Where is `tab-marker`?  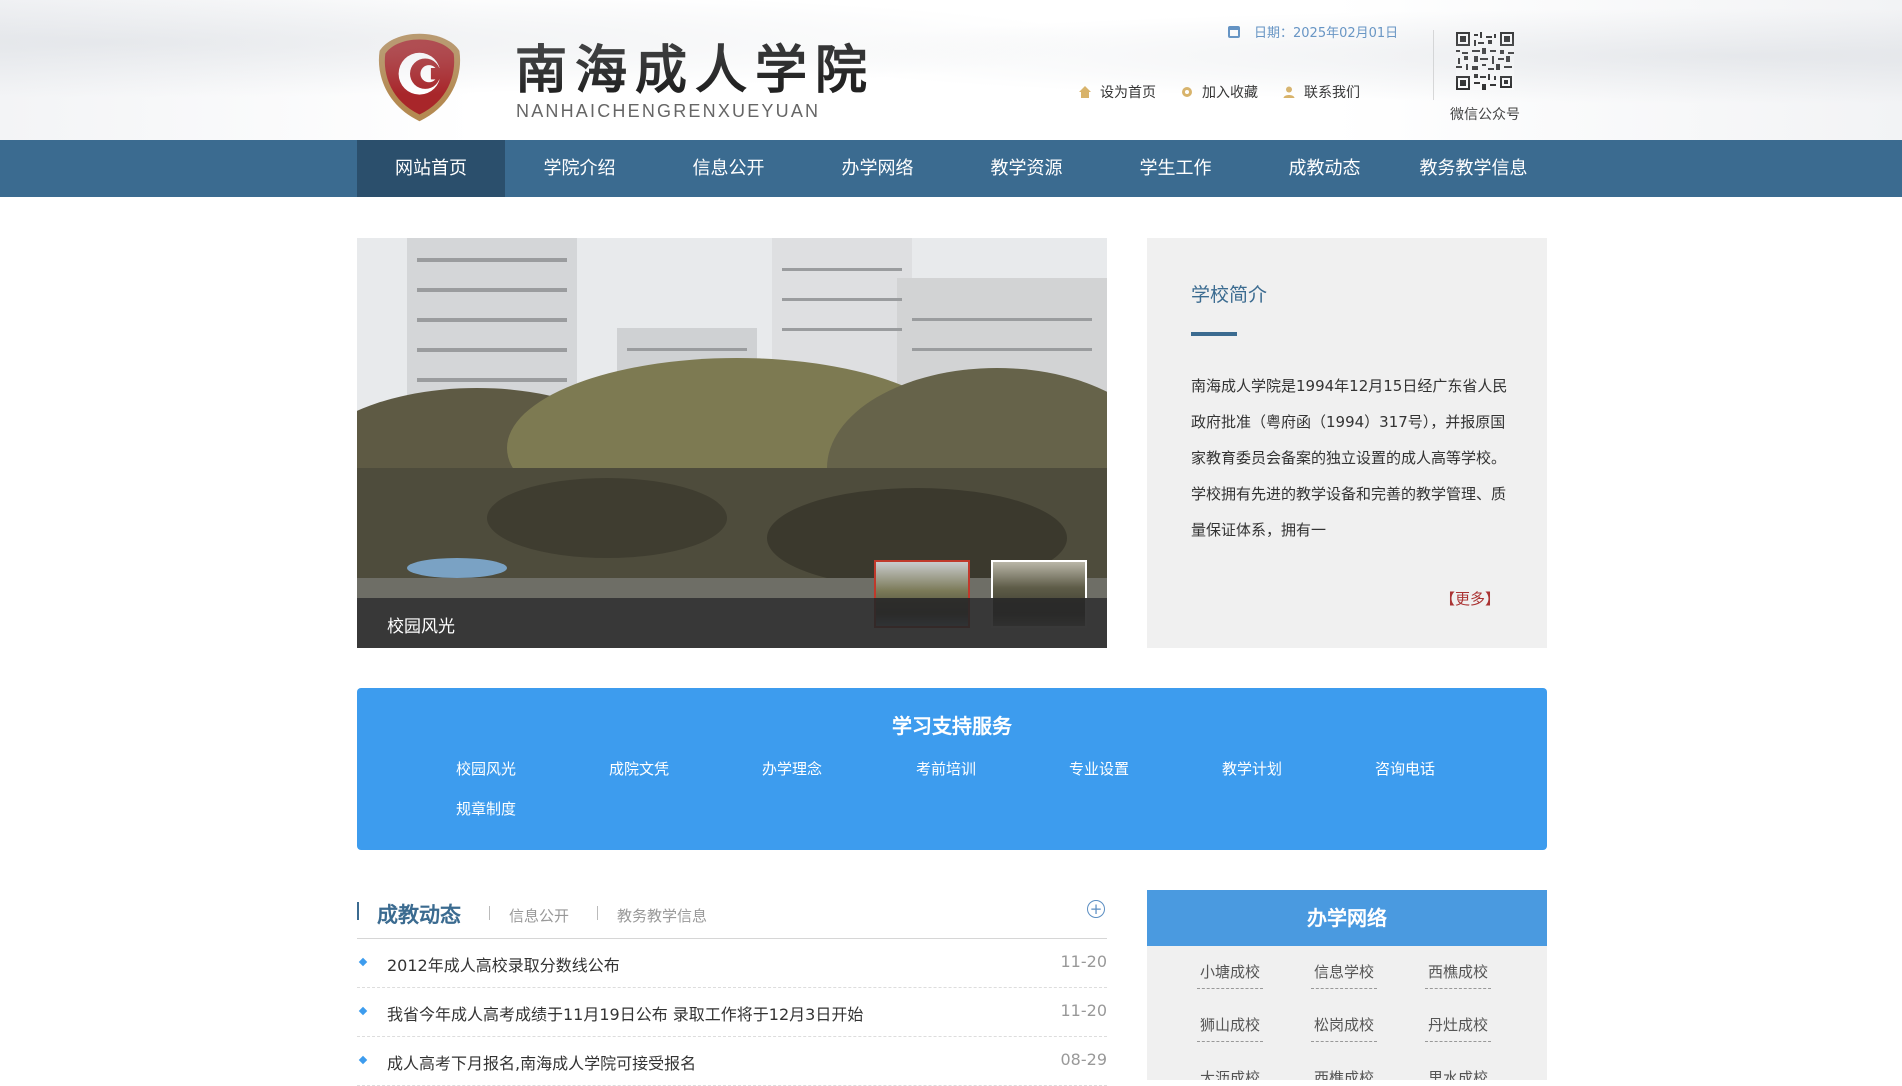 tab-marker is located at coordinates (358, 911).